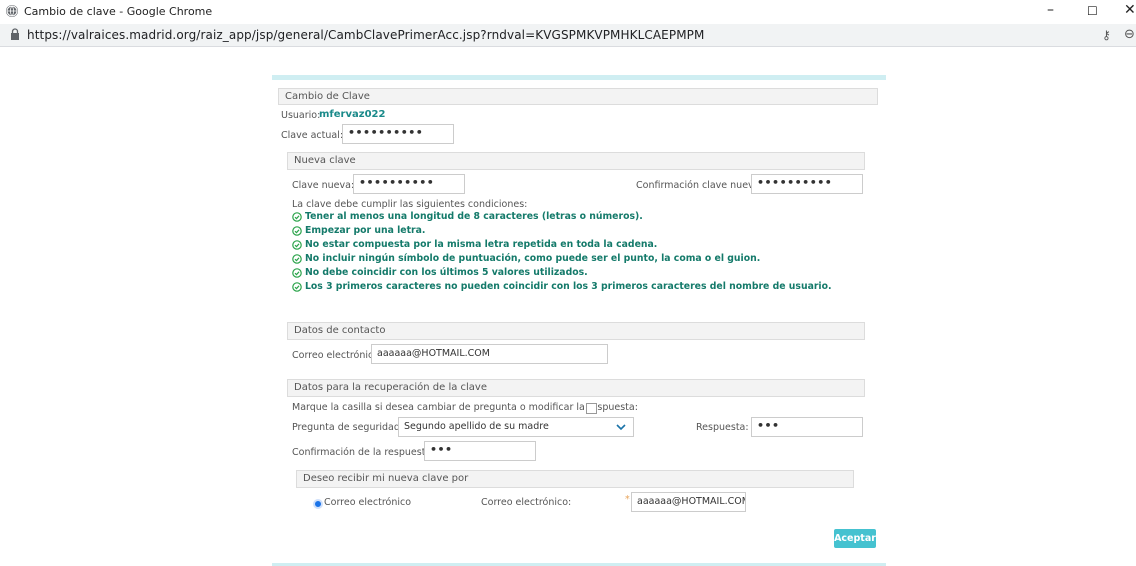  I want to click on clave-nueva-input: ••••••••••, so click(409, 184).